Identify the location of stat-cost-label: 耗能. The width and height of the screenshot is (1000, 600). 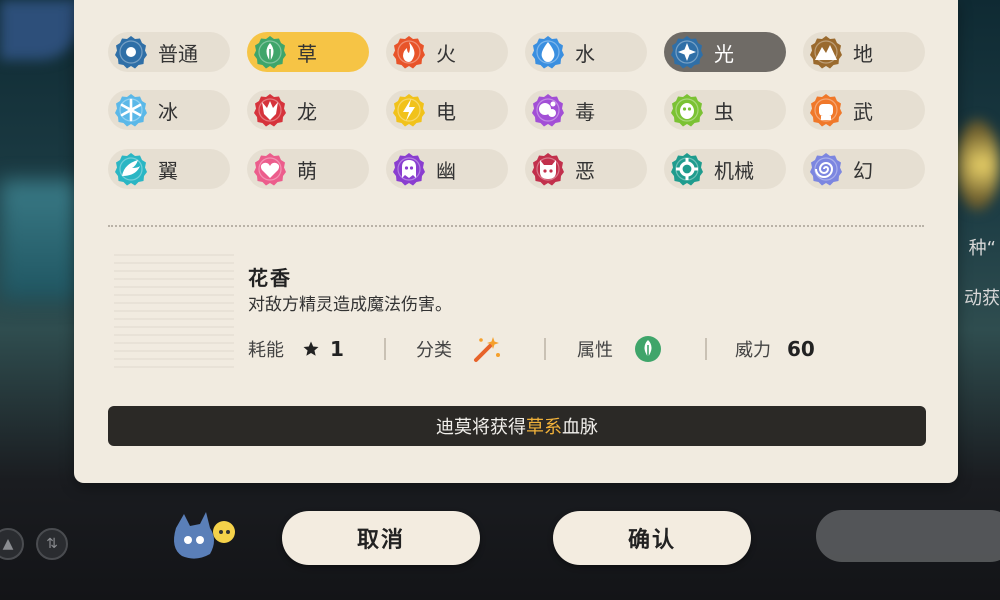
(266, 350).